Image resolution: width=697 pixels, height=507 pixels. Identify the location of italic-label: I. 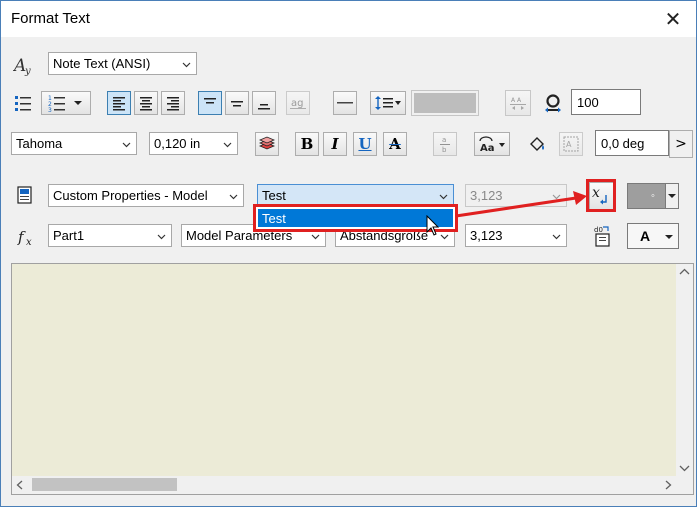
(335, 144).